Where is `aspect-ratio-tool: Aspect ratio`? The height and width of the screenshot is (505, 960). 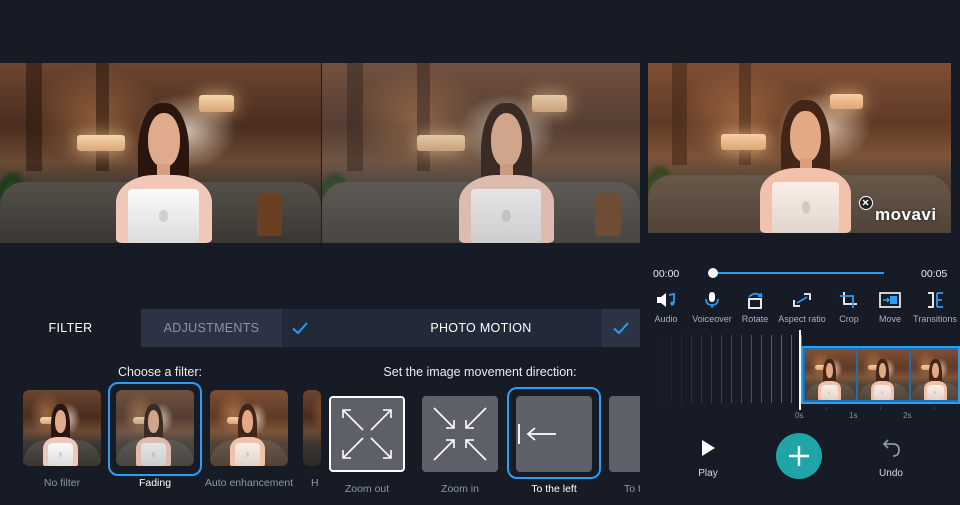 aspect-ratio-tool: Aspect ratio is located at coordinates (802, 307).